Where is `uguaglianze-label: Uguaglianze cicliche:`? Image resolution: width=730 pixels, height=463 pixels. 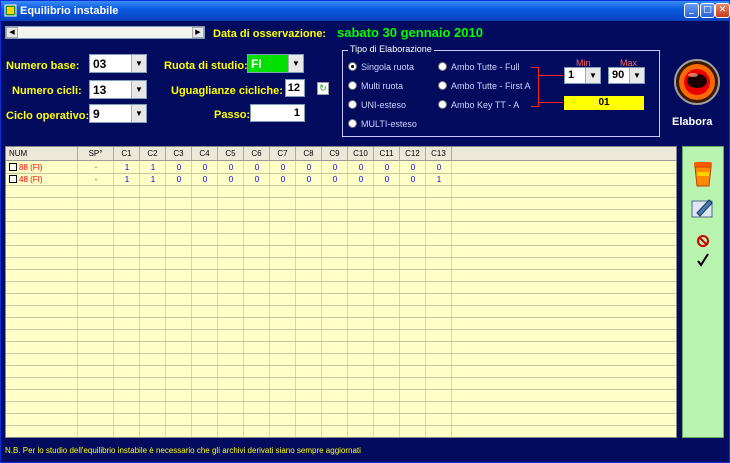 uguaglianze-label: Uguaglianze cicliche: is located at coordinates (227, 91).